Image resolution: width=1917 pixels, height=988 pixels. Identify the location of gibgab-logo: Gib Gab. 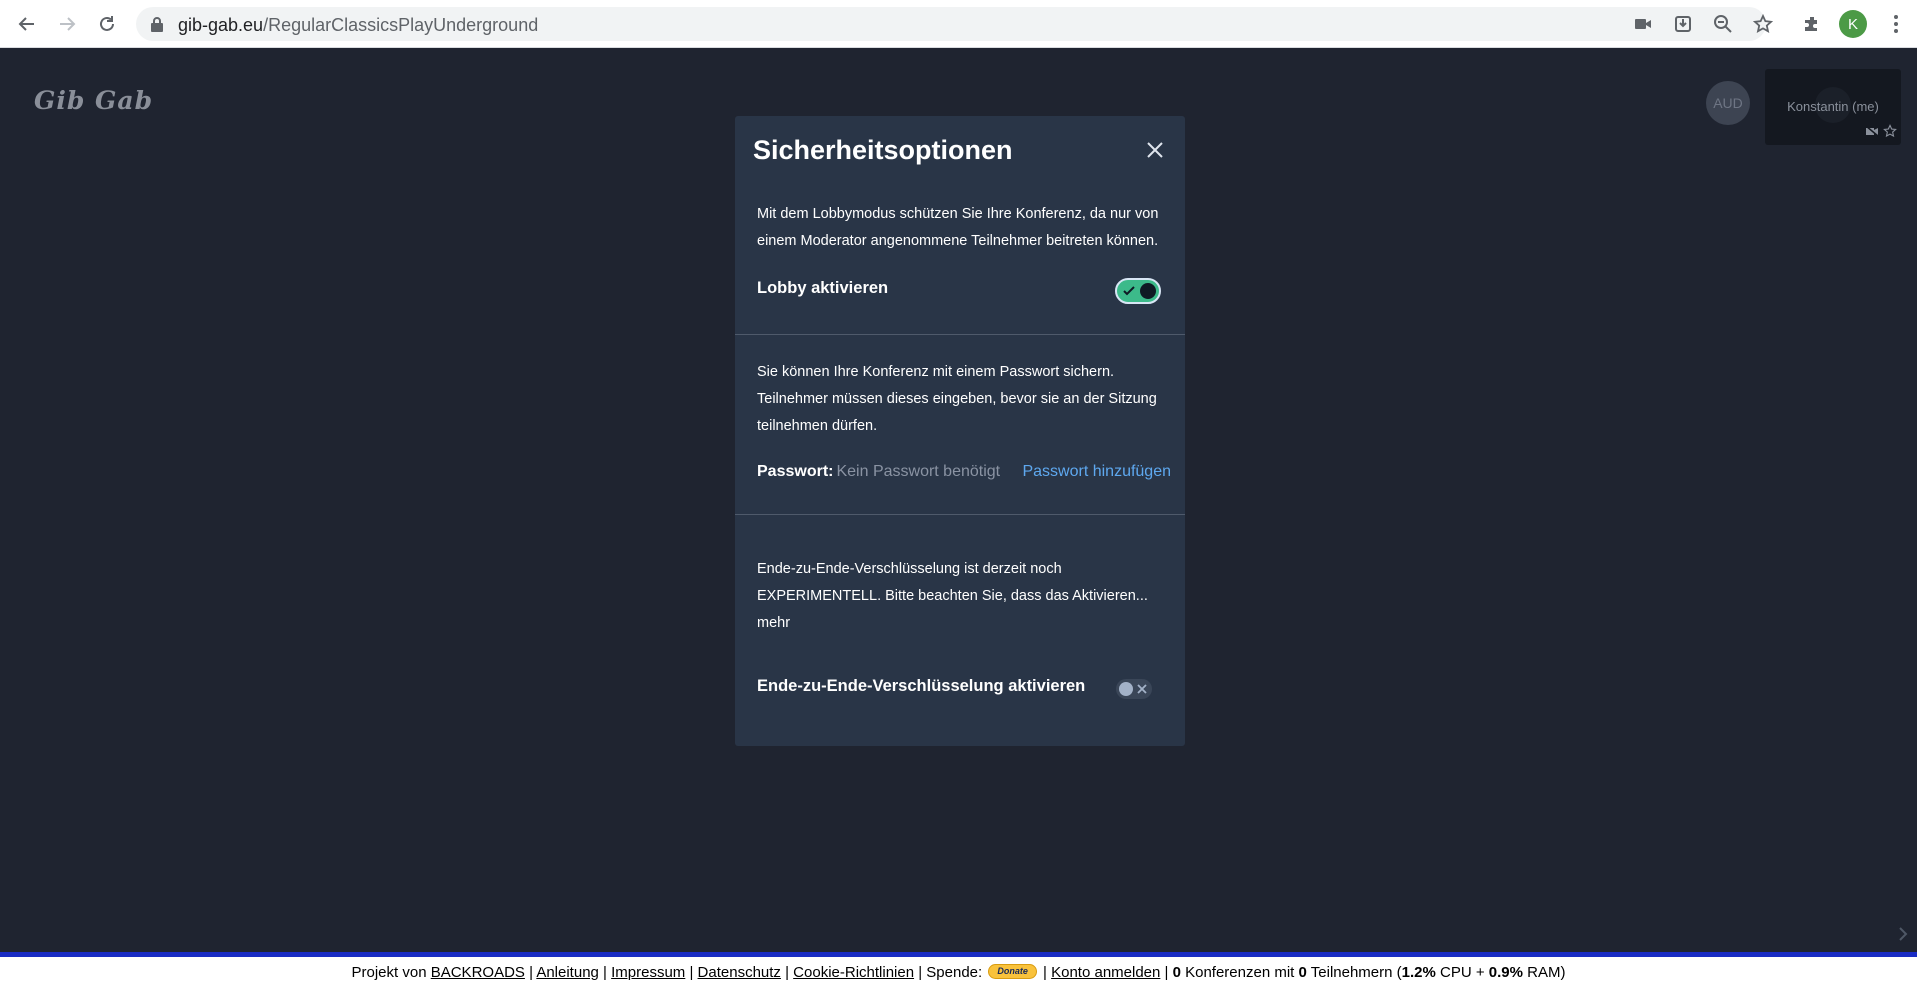
(93, 100).